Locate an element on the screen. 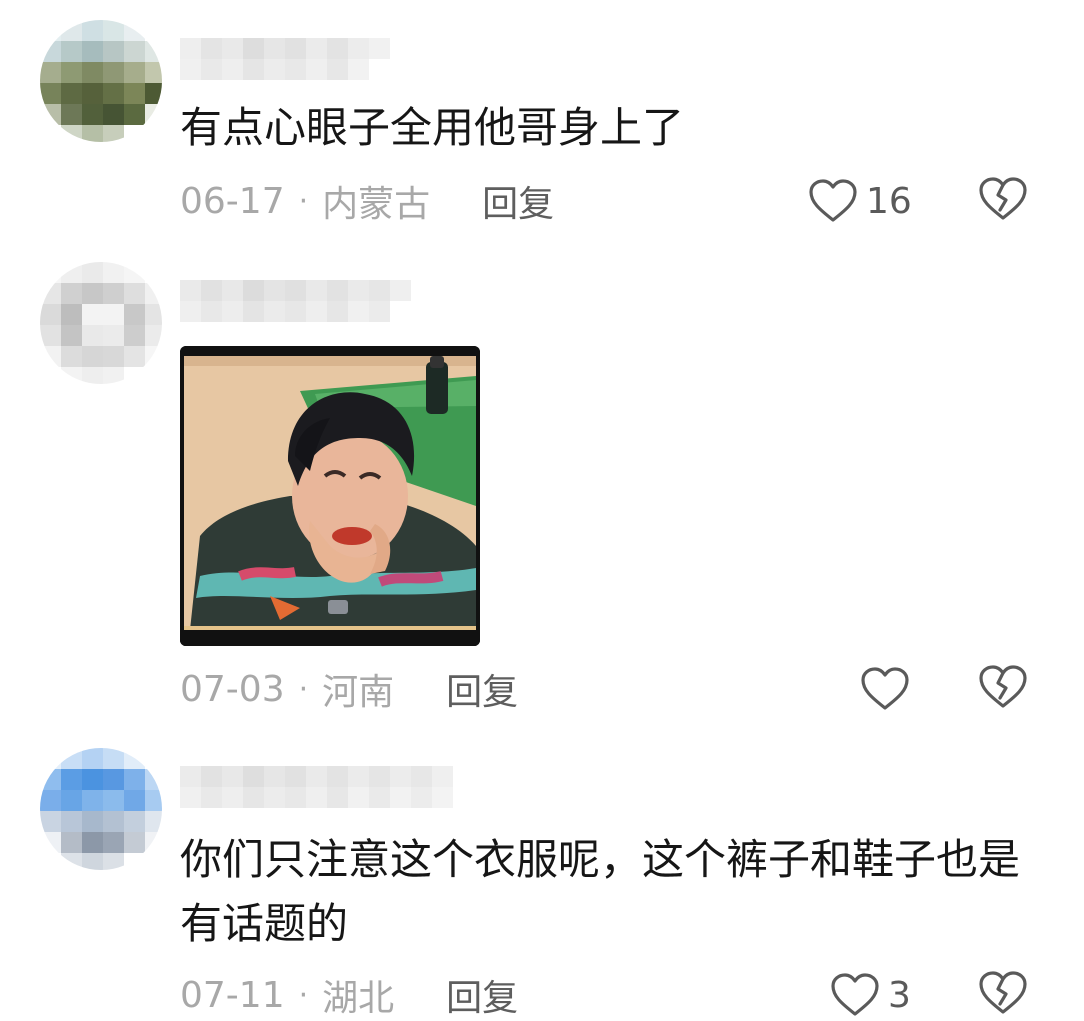 This screenshot has width=1084, height=1021. like-count: 3 is located at coordinates (899, 995).